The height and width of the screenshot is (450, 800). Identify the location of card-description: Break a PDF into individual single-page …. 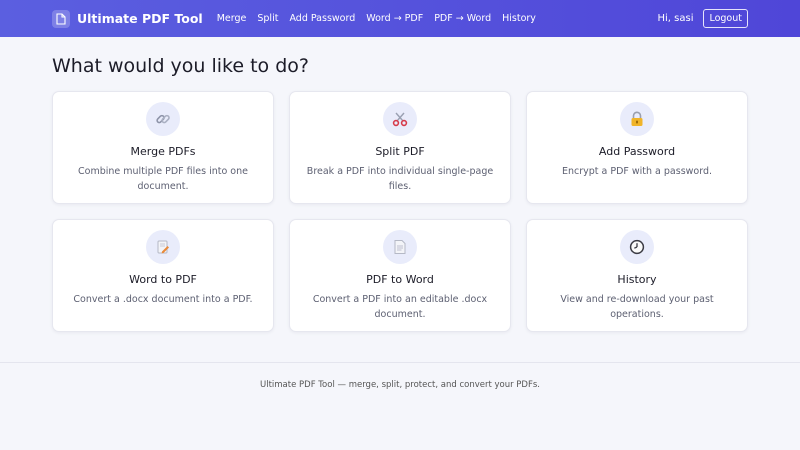
(400, 179).